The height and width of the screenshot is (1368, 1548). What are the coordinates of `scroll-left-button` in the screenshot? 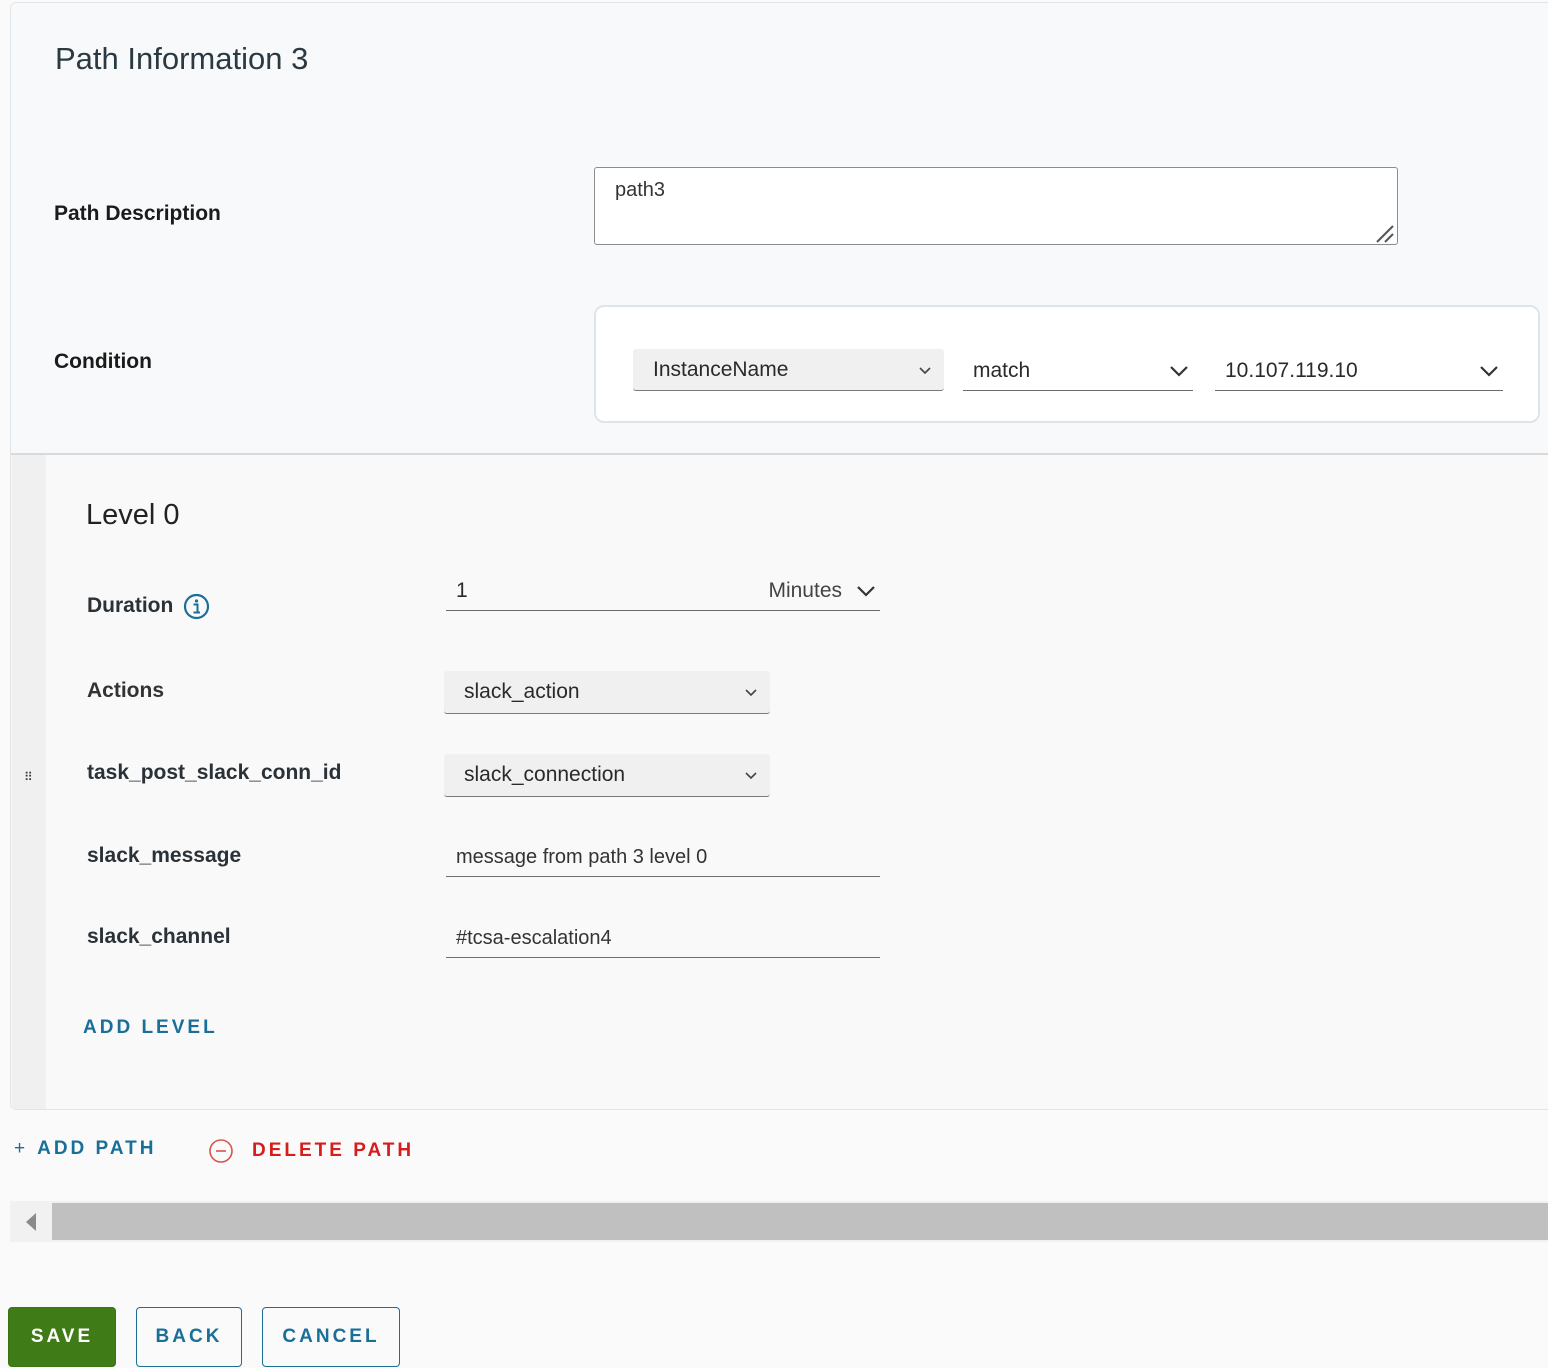 It's located at (31, 1221).